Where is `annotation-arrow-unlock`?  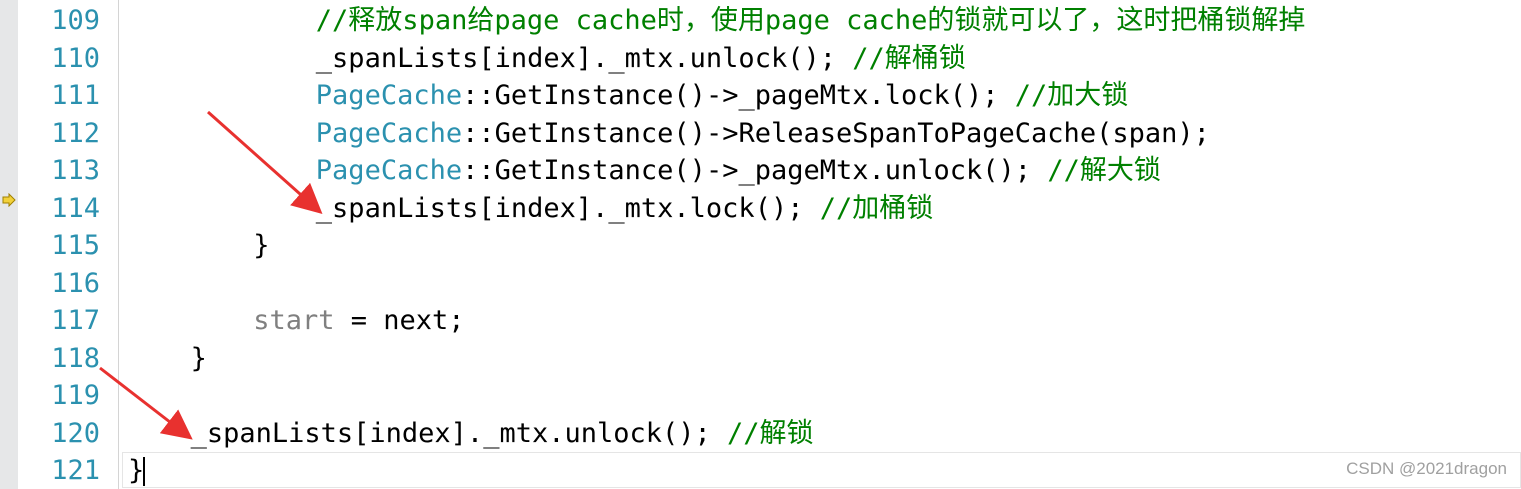
annotation-arrow-unlock is located at coordinates (146, 403).